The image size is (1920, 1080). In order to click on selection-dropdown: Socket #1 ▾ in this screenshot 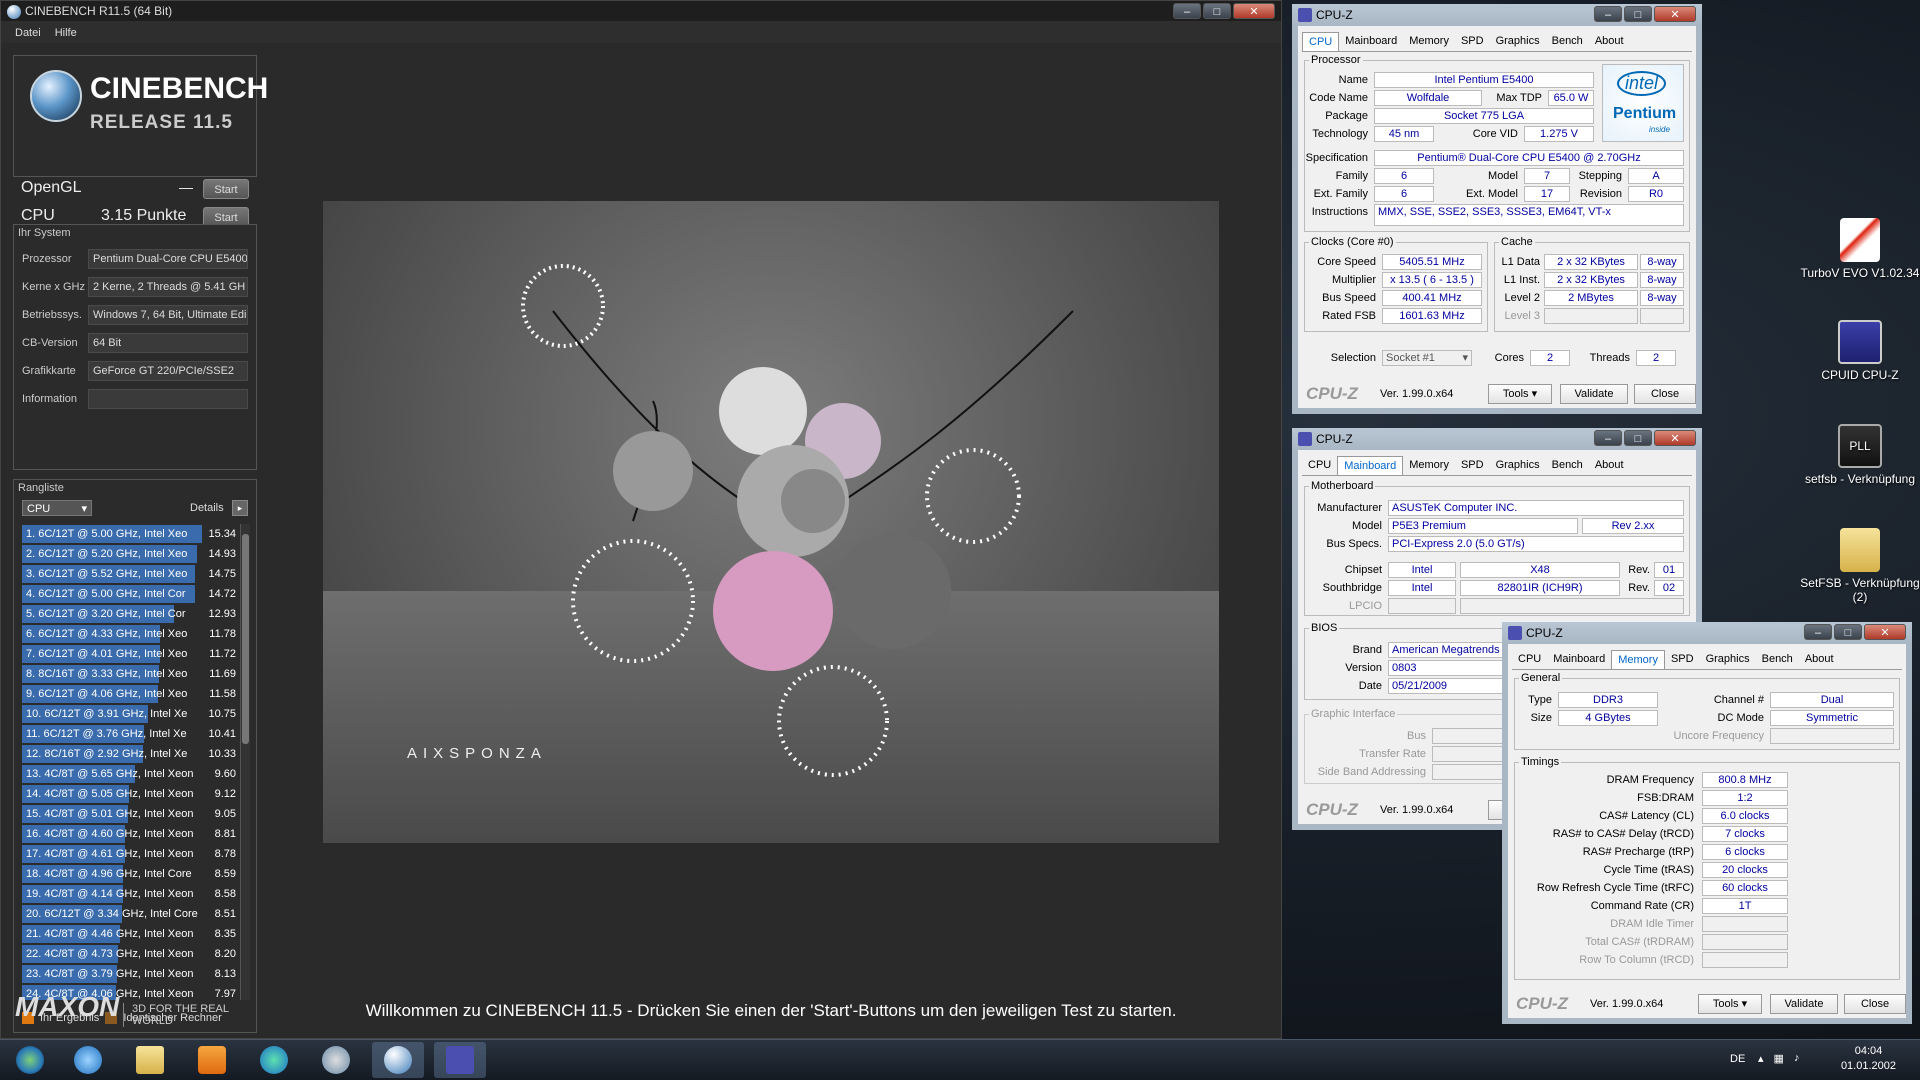, I will do `click(1427, 358)`.